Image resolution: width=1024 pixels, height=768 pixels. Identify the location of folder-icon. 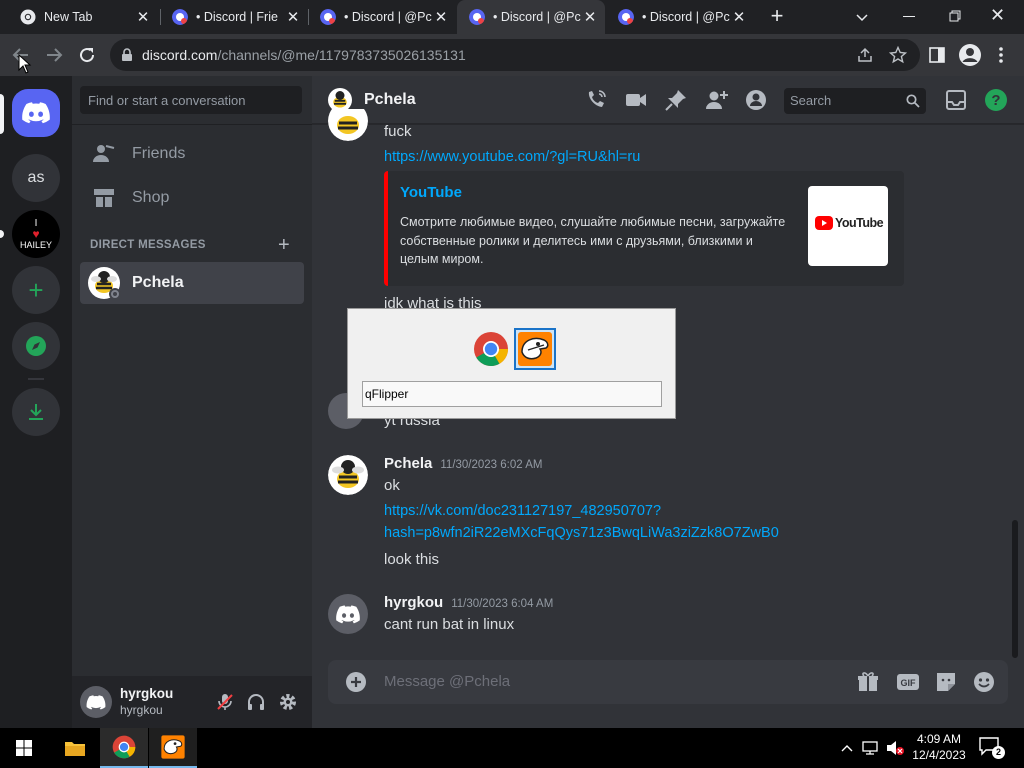
(75, 749).